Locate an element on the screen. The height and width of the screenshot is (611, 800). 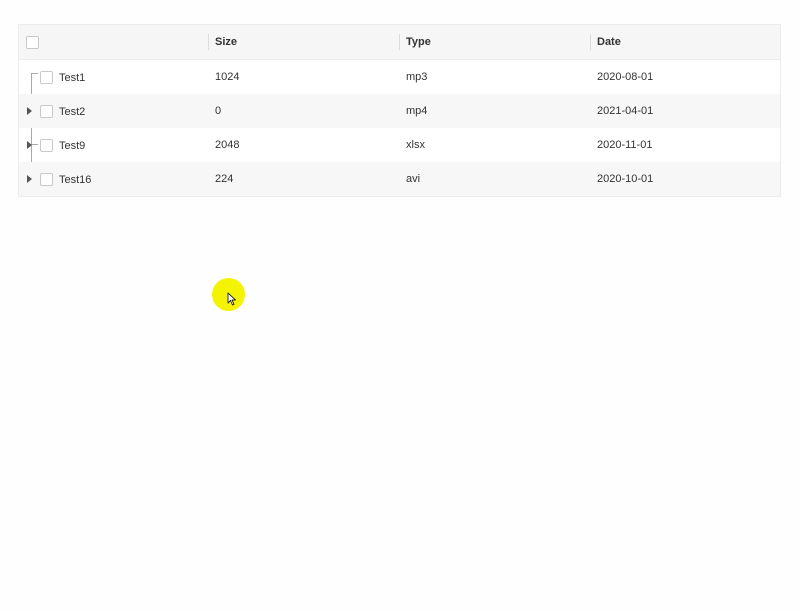
table-row: Test9 2048 xlsx 2020-11-01 is located at coordinates (399, 145).